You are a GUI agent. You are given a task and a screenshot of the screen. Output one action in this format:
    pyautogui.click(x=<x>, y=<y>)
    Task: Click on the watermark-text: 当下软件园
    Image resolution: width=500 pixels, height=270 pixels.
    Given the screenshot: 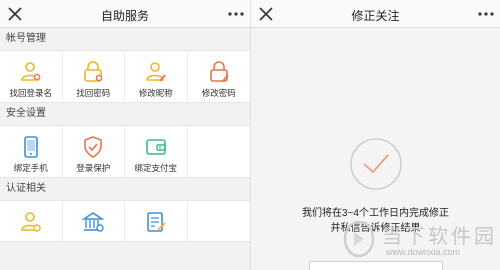 What is the action you would take?
    pyautogui.click(x=439, y=237)
    